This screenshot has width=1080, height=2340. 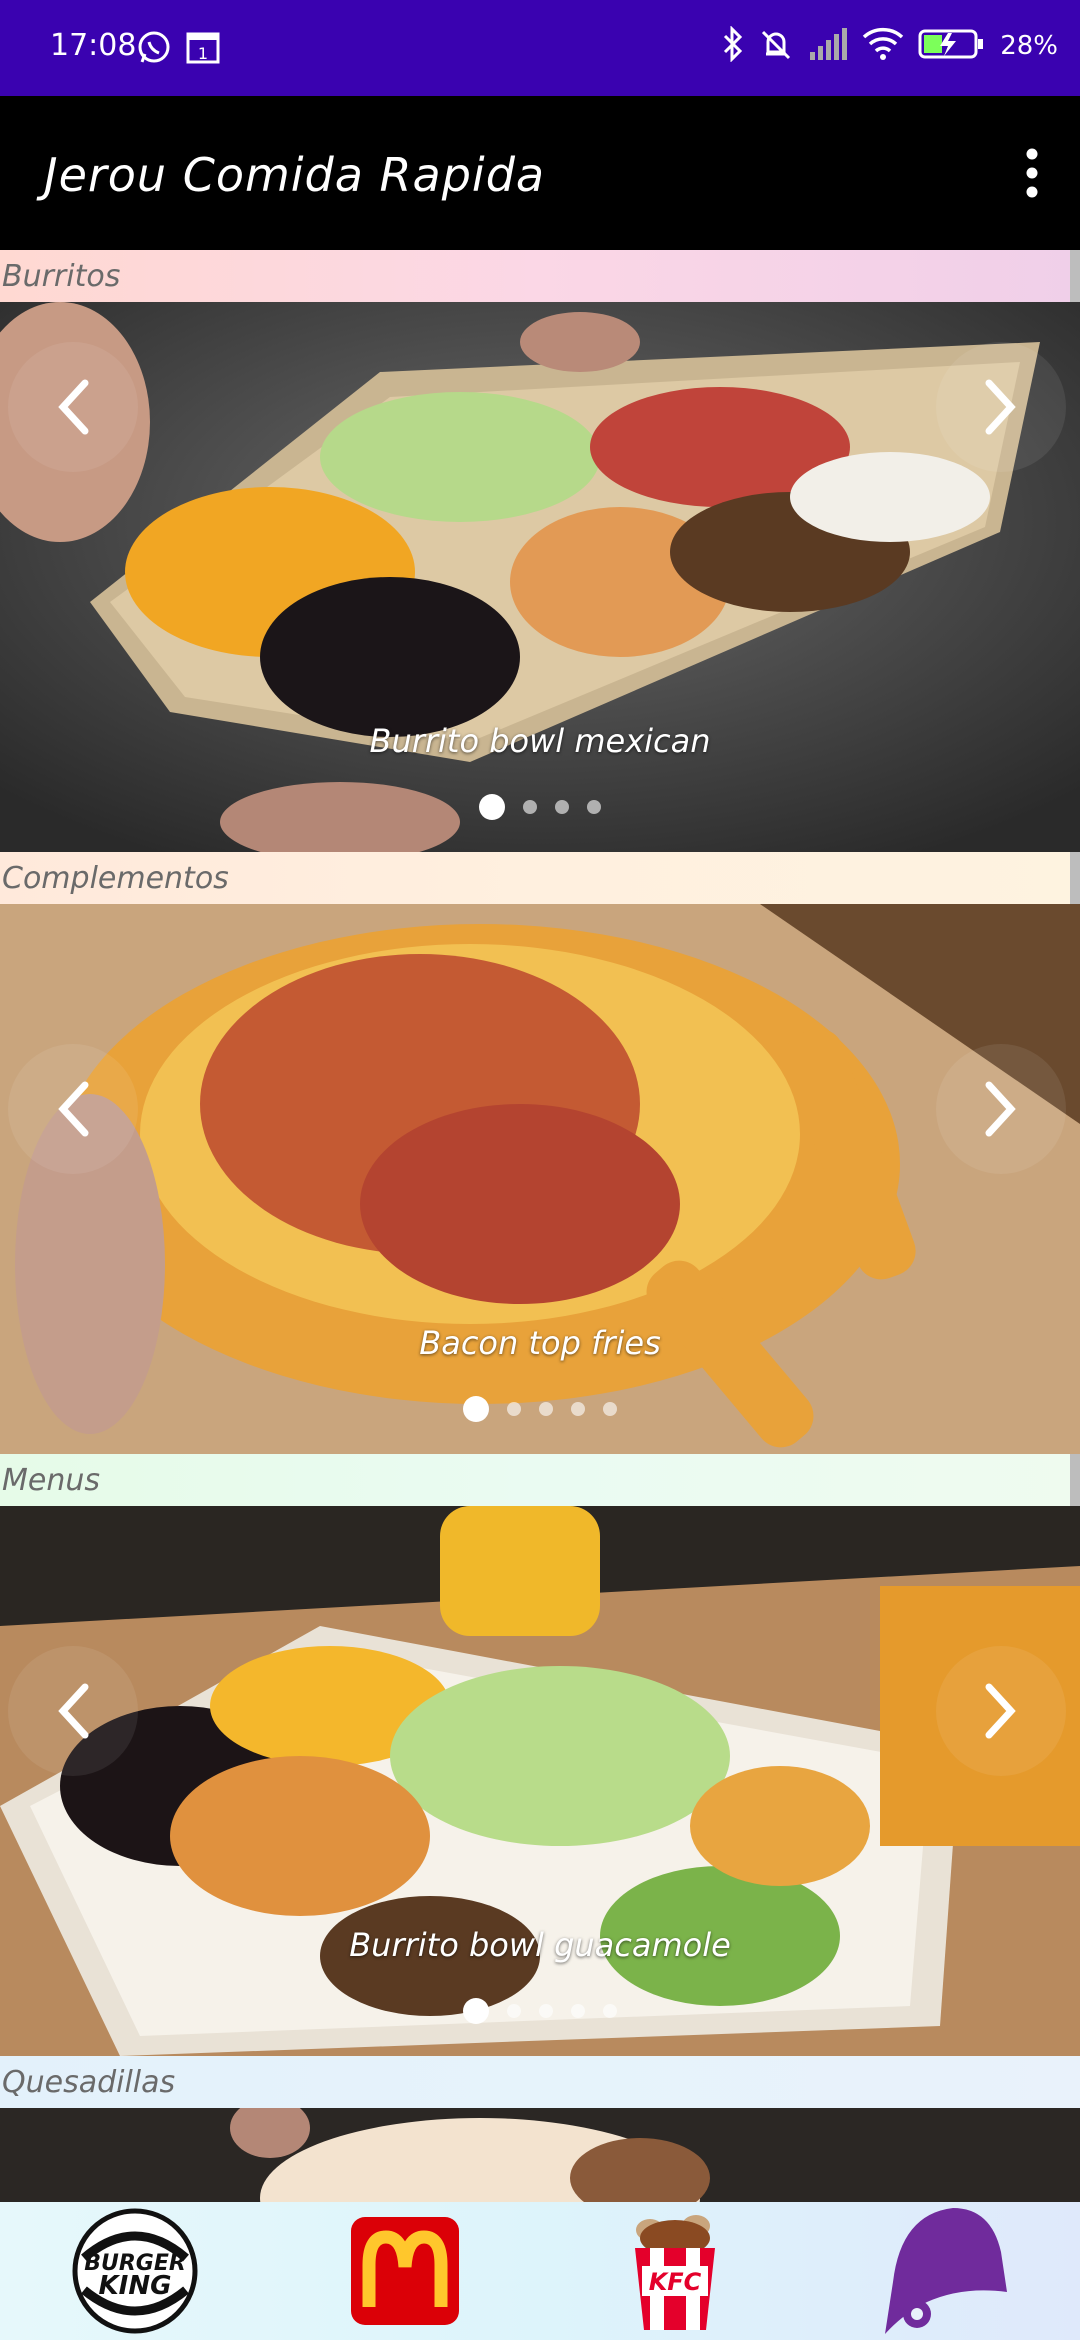 What do you see at coordinates (540, 276) in the screenshot?
I see `section-header-burritos: Burritos` at bounding box center [540, 276].